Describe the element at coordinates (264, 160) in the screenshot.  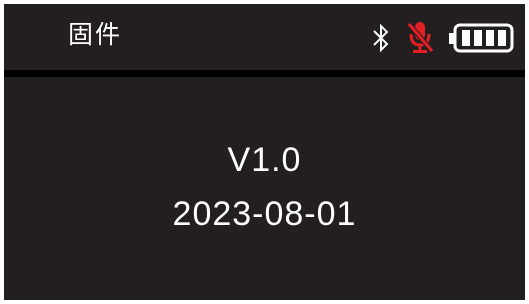
I see `firmware-version: V1.0` at that location.